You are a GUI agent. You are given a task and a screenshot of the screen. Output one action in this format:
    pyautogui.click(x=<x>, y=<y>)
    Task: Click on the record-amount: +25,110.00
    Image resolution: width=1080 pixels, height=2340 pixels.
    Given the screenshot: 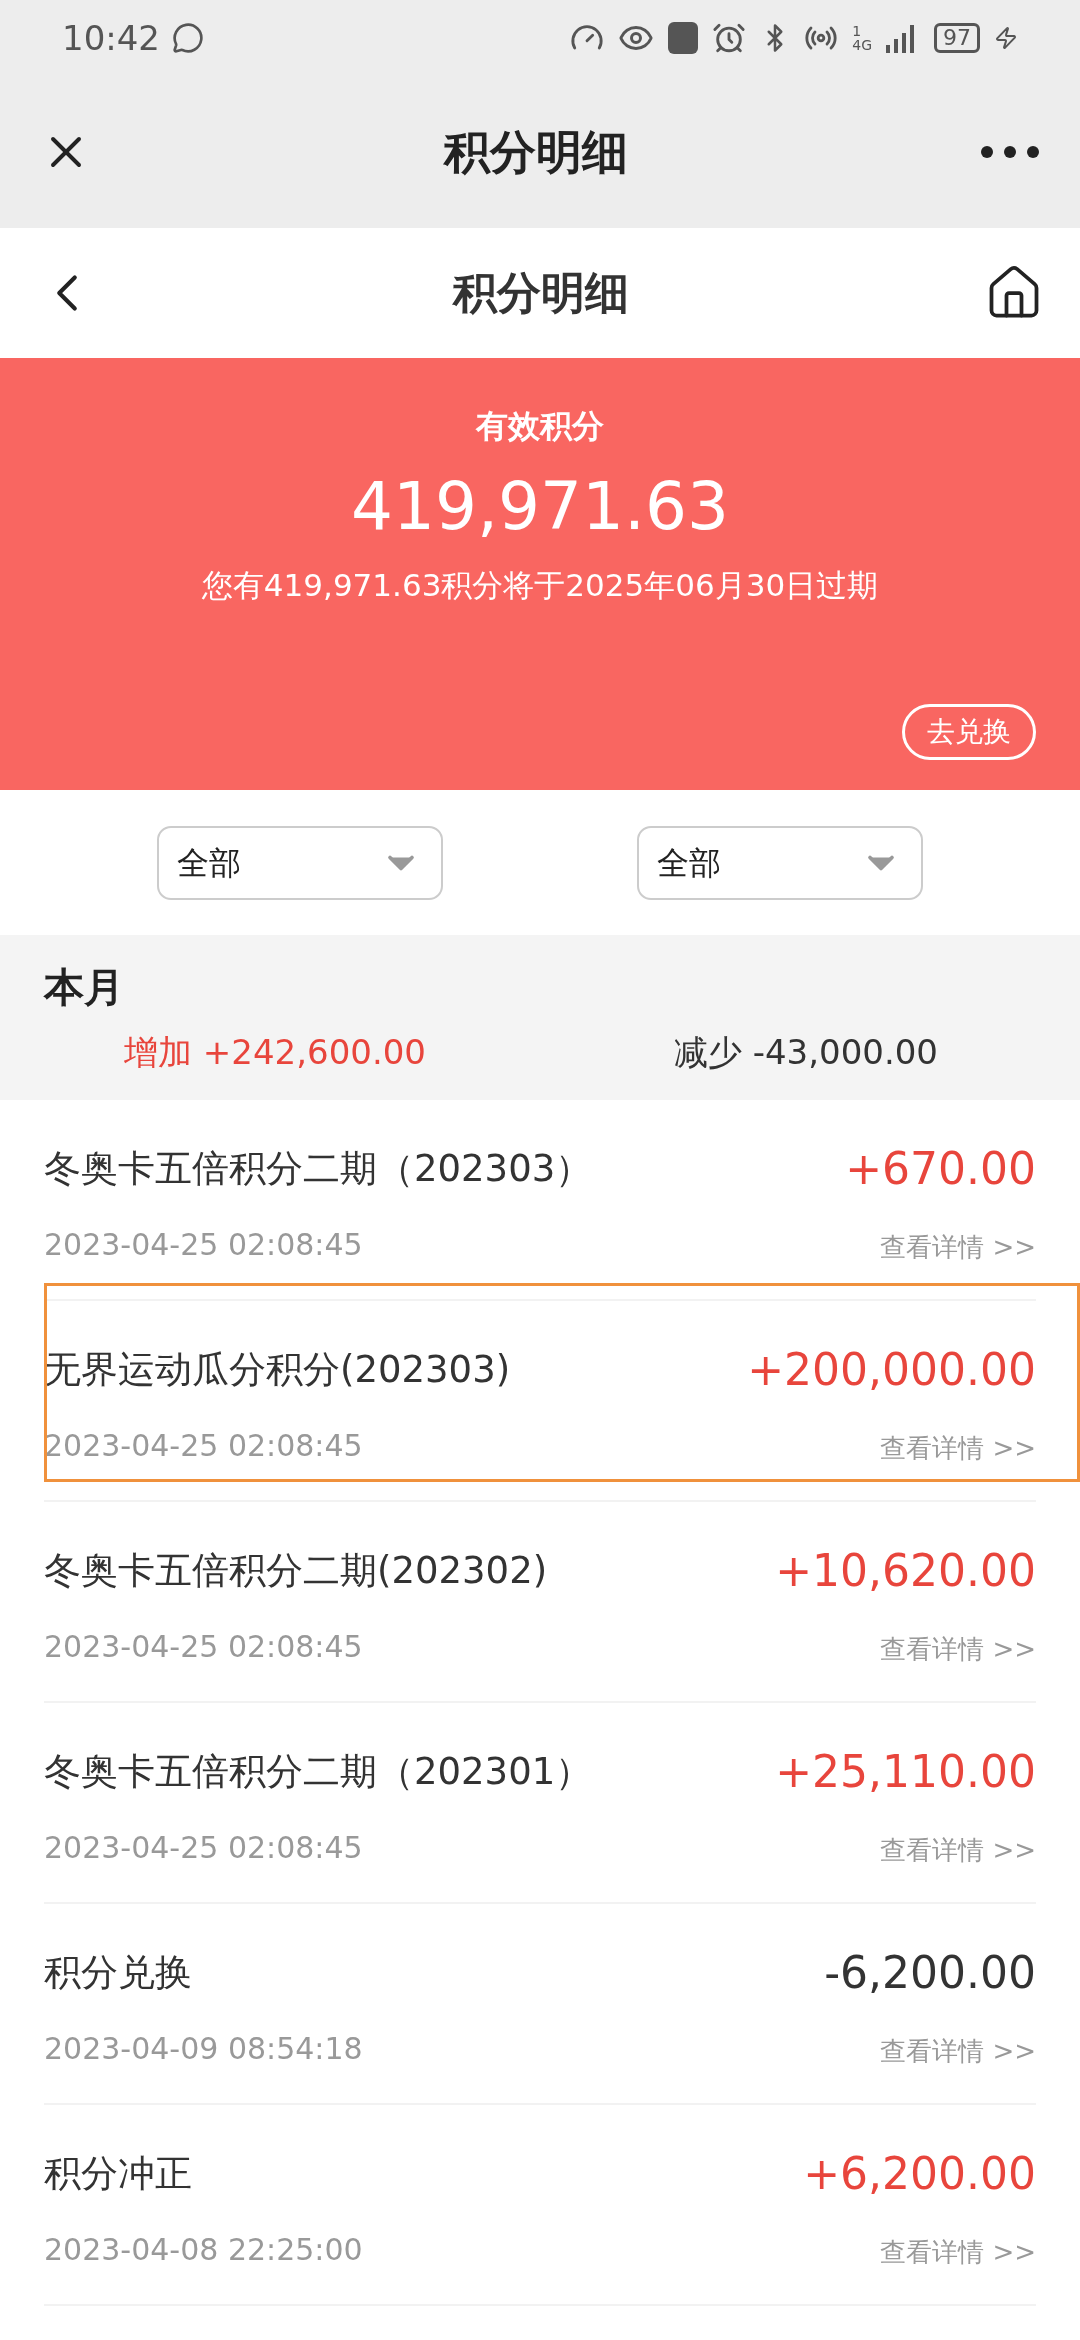 What is the action you would take?
    pyautogui.click(x=905, y=1772)
    